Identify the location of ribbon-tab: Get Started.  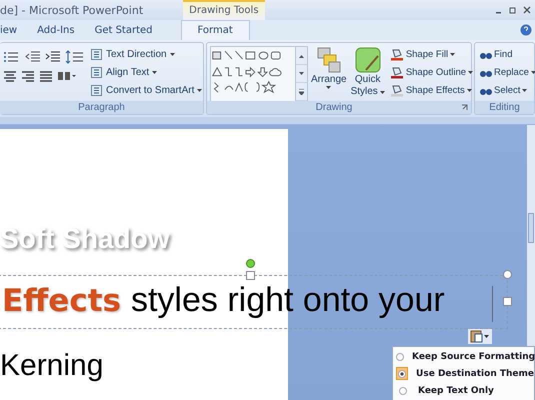
(123, 30).